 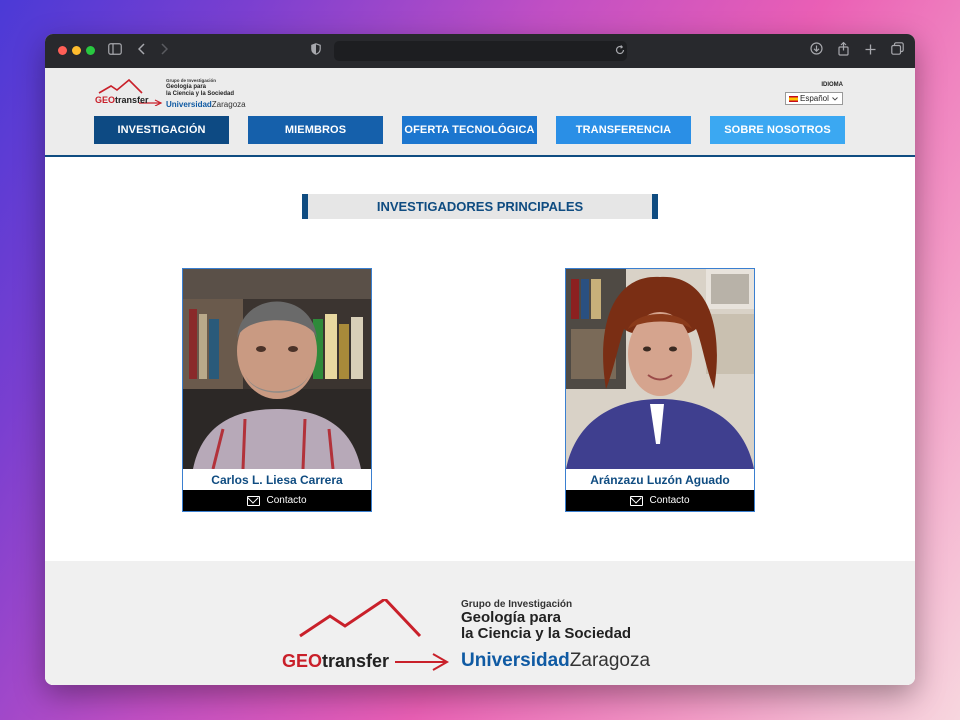 I want to click on language-value: Español, so click(x=814, y=98).